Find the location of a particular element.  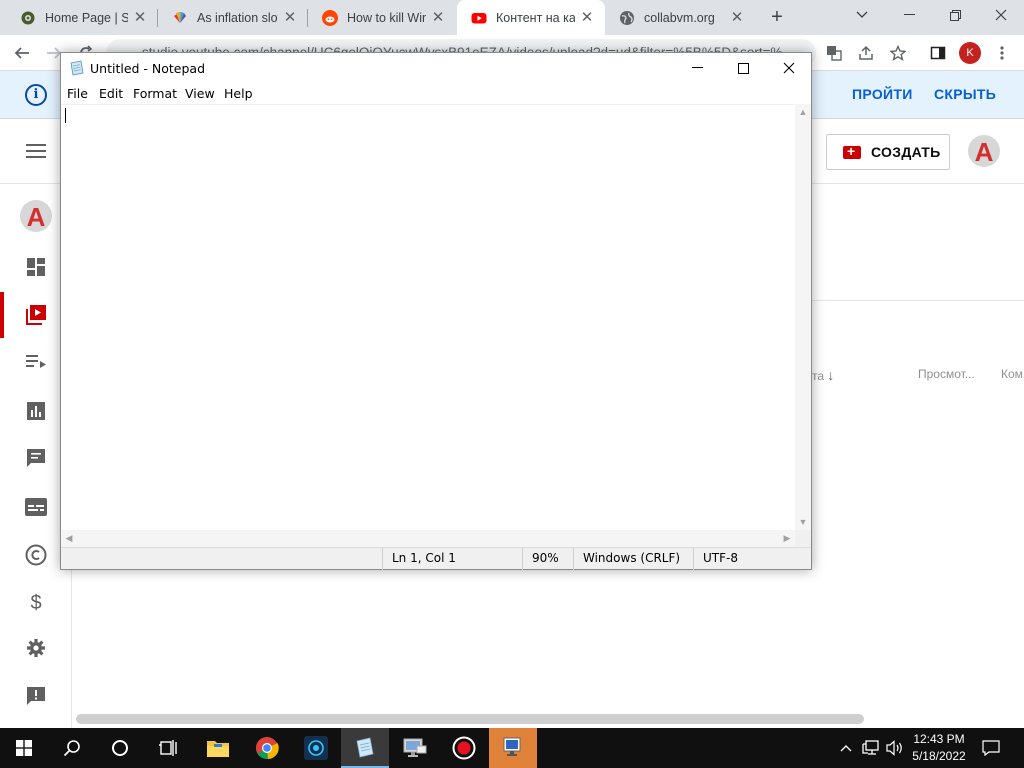

copyright-icon is located at coordinates (36, 555).